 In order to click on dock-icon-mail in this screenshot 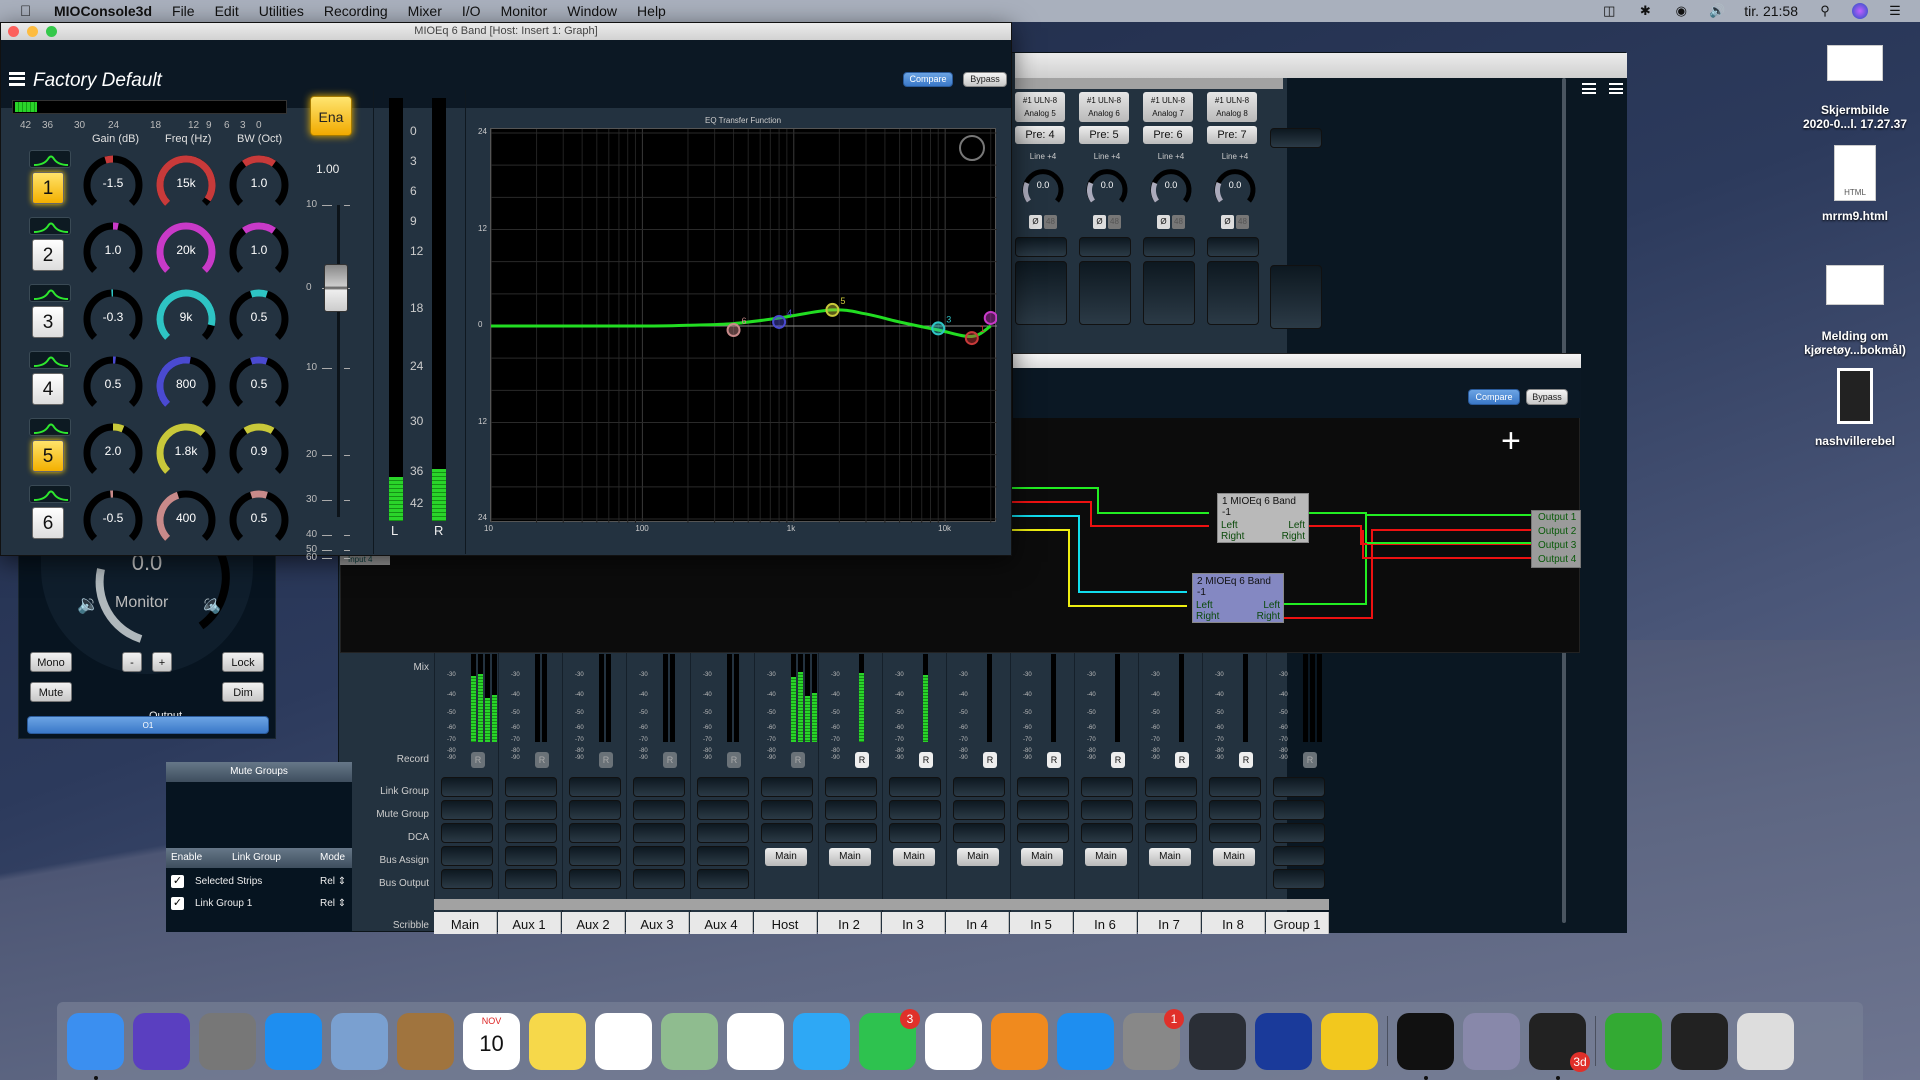, I will do `click(359, 1041)`.